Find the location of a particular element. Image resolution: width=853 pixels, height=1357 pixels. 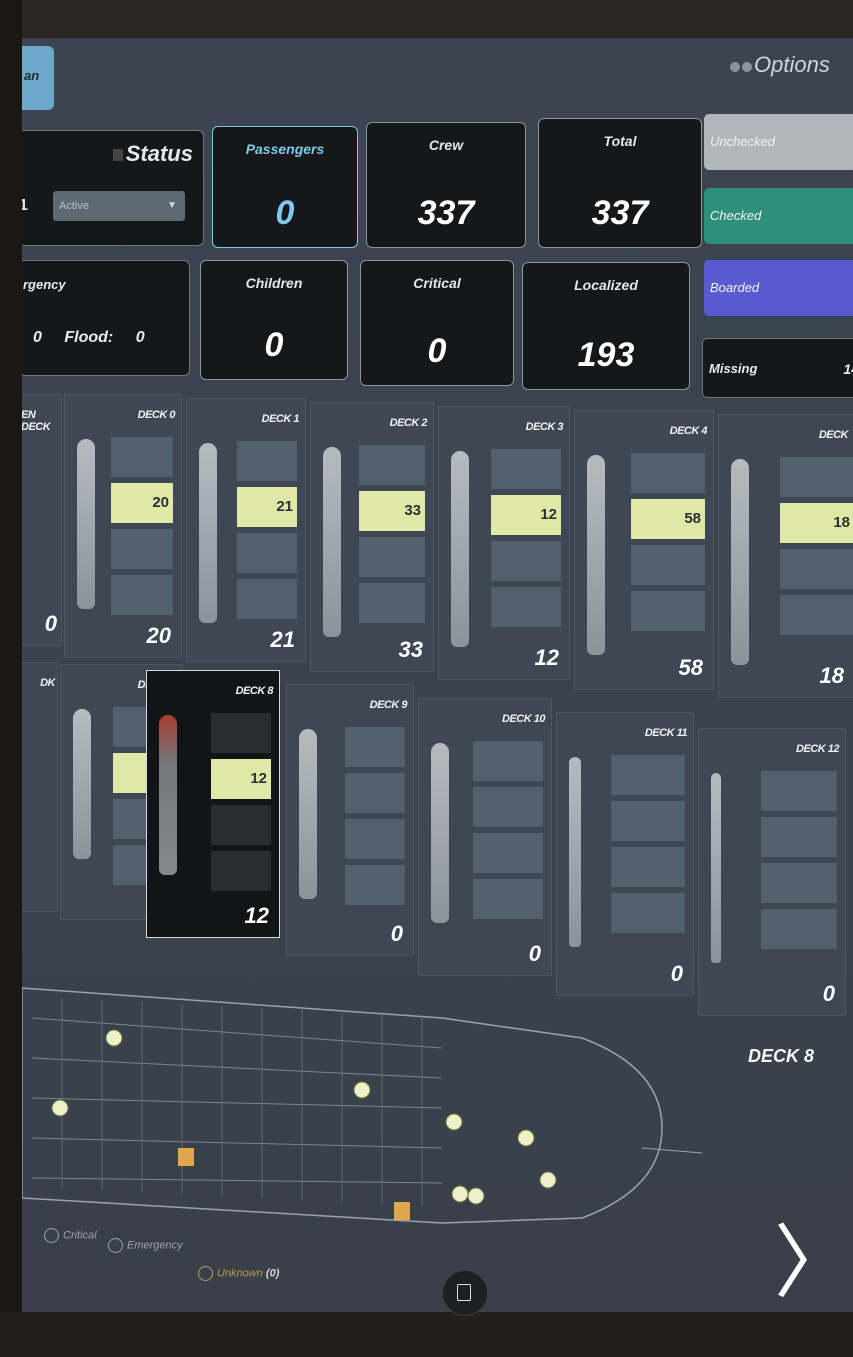

deck-card: DECK 10 0 is located at coordinates (485, 837).